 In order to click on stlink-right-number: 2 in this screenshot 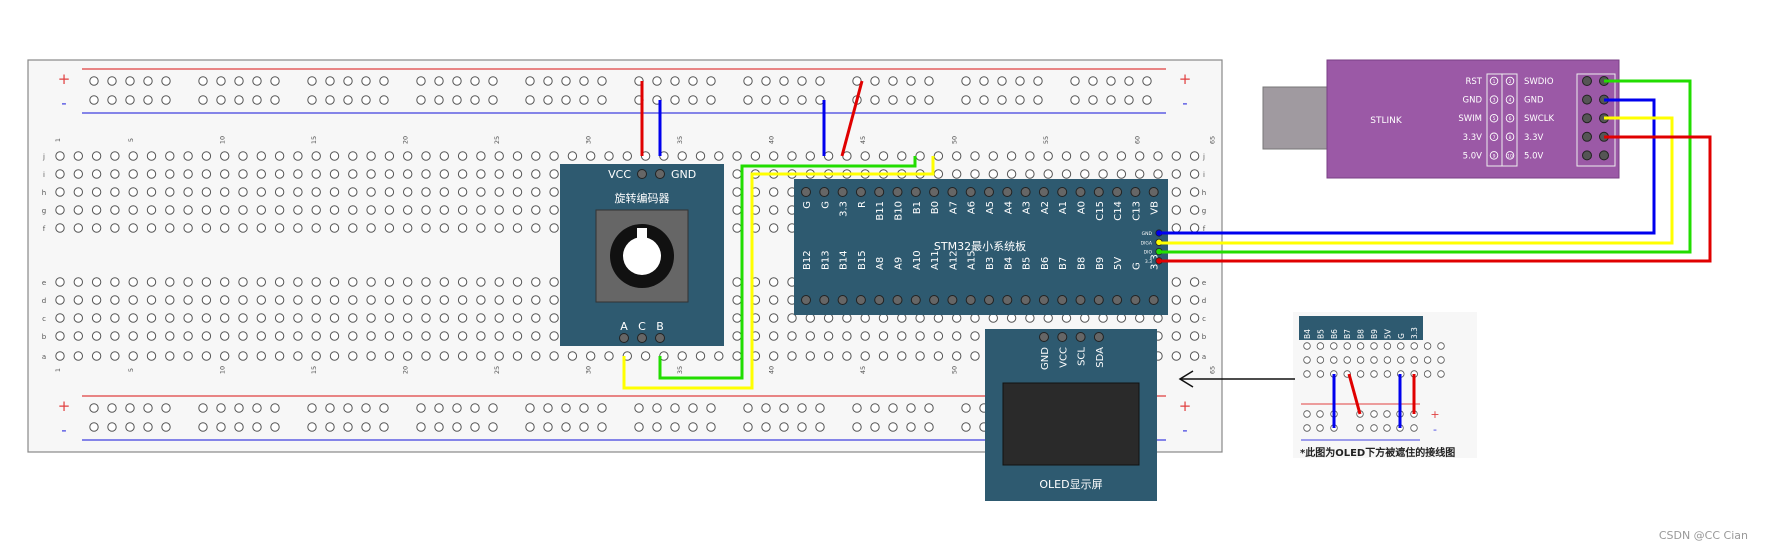, I will do `click(1510, 82)`.